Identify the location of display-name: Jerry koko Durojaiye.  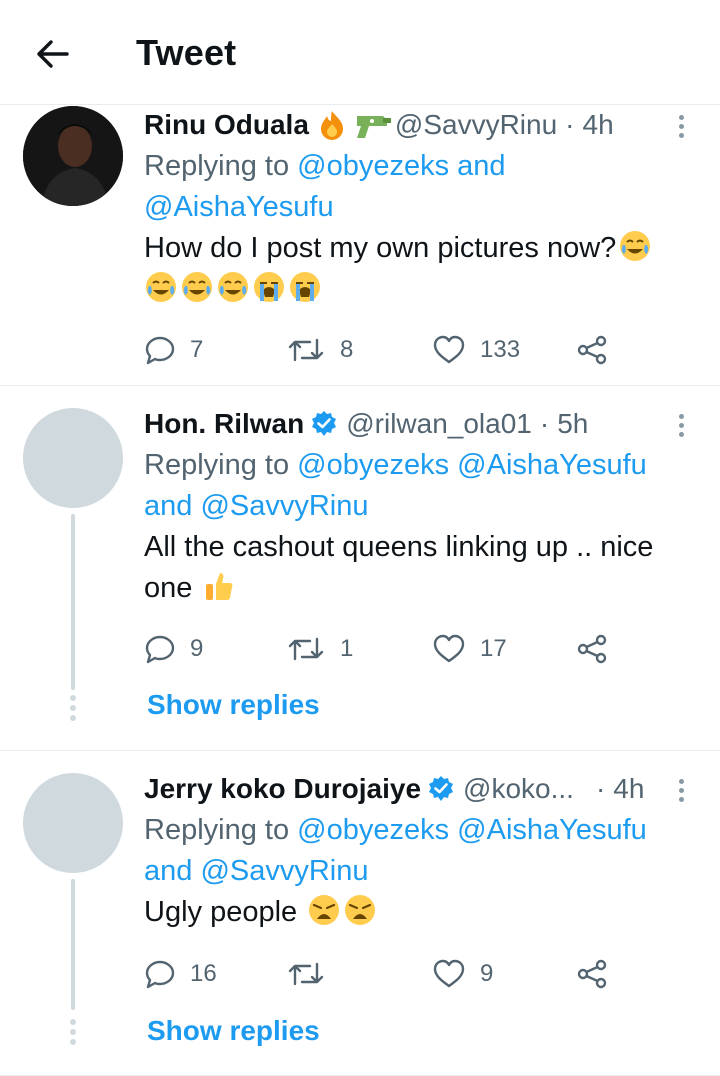
(282, 789).